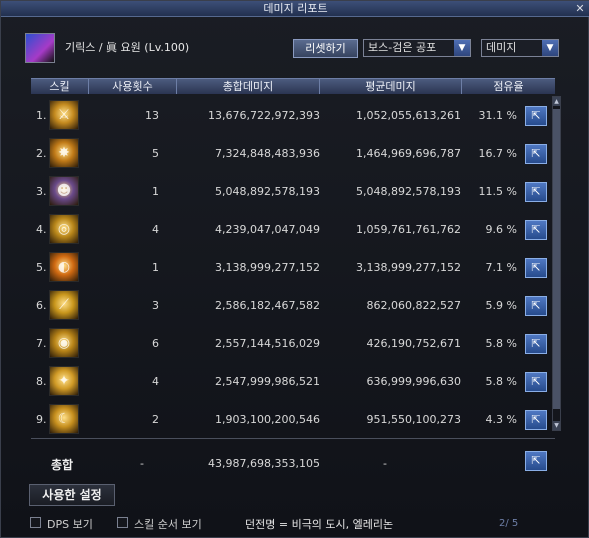 The width and height of the screenshot is (589, 538). What do you see at coordinates (122, 522) in the screenshot?
I see `skill-order-checkbox` at bounding box center [122, 522].